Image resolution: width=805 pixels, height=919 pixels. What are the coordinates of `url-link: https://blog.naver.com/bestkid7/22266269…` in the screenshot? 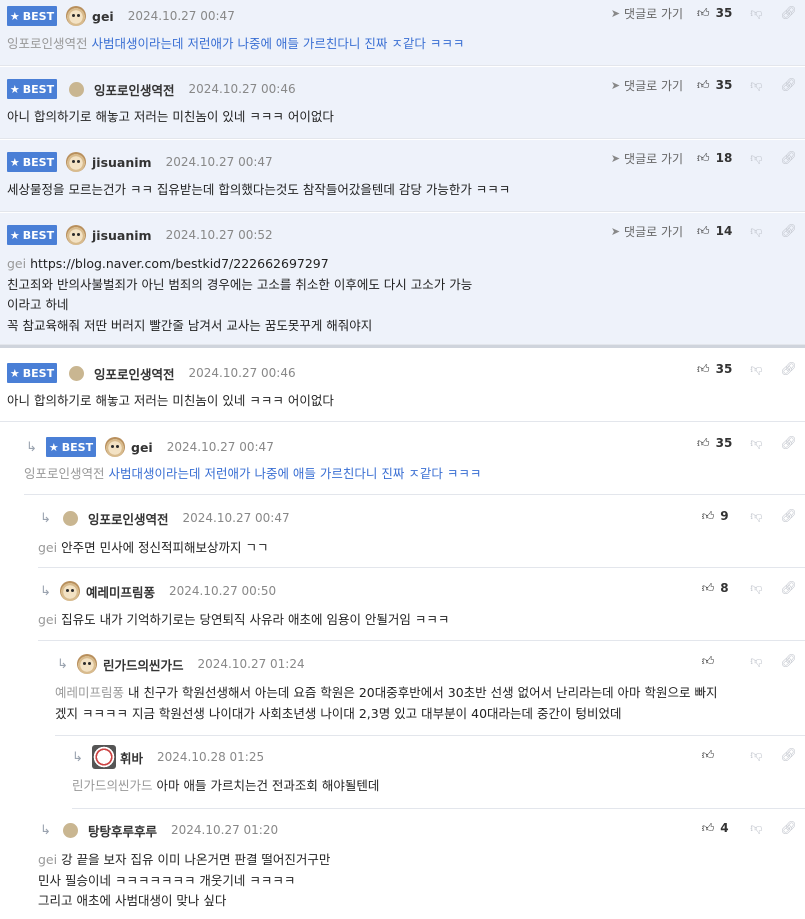 It's located at (179, 263).